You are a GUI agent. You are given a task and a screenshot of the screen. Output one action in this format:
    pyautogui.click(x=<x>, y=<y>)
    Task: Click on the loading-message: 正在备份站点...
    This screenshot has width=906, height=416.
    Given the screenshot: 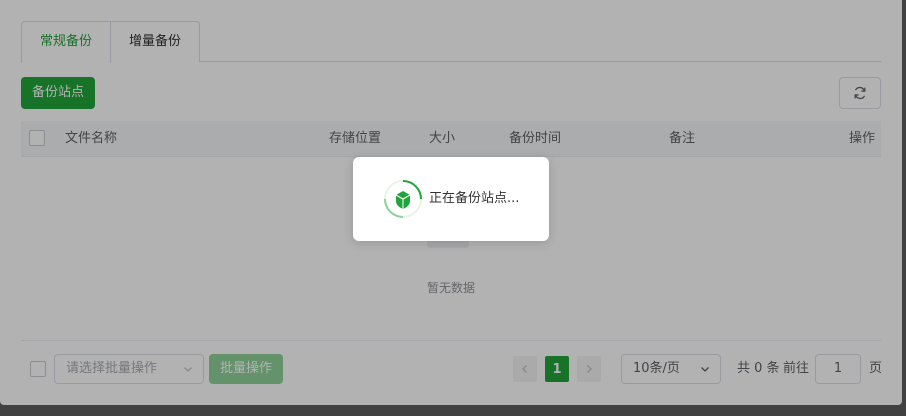 What is the action you would take?
    pyautogui.click(x=474, y=198)
    